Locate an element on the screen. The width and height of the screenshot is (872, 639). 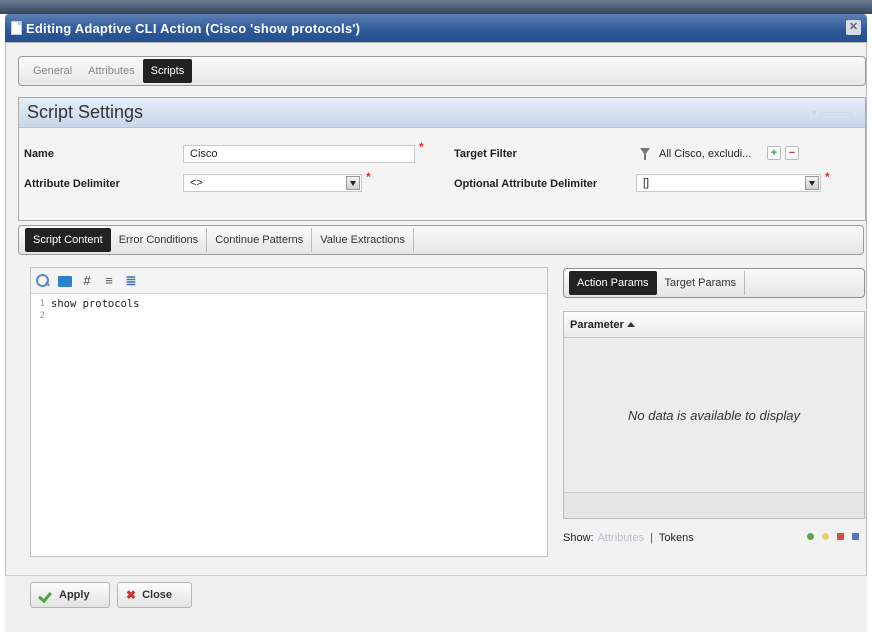
grid-empty-area: No data is available to display is located at coordinates (714, 415).